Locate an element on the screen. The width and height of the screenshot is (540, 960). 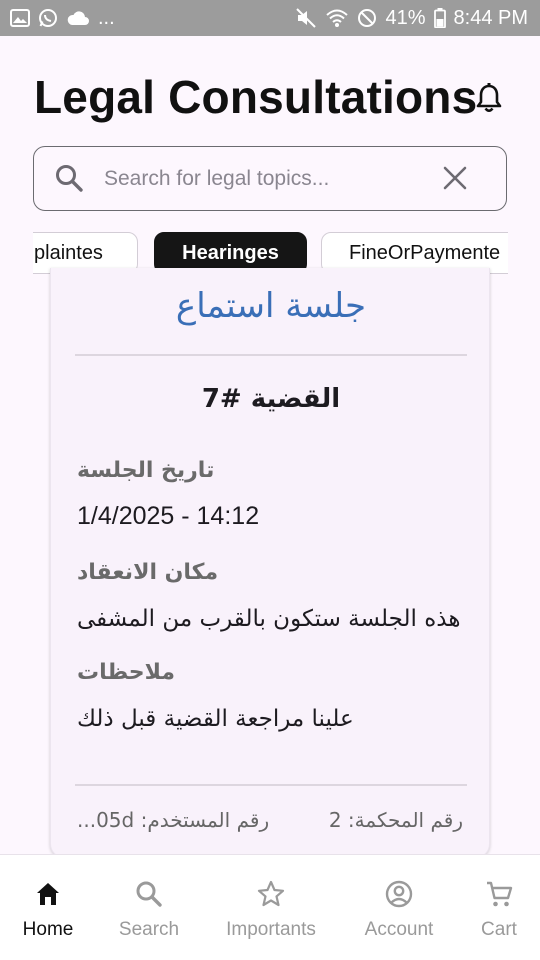
court-number: رقم المحكمة: 2 is located at coordinates (395, 820).